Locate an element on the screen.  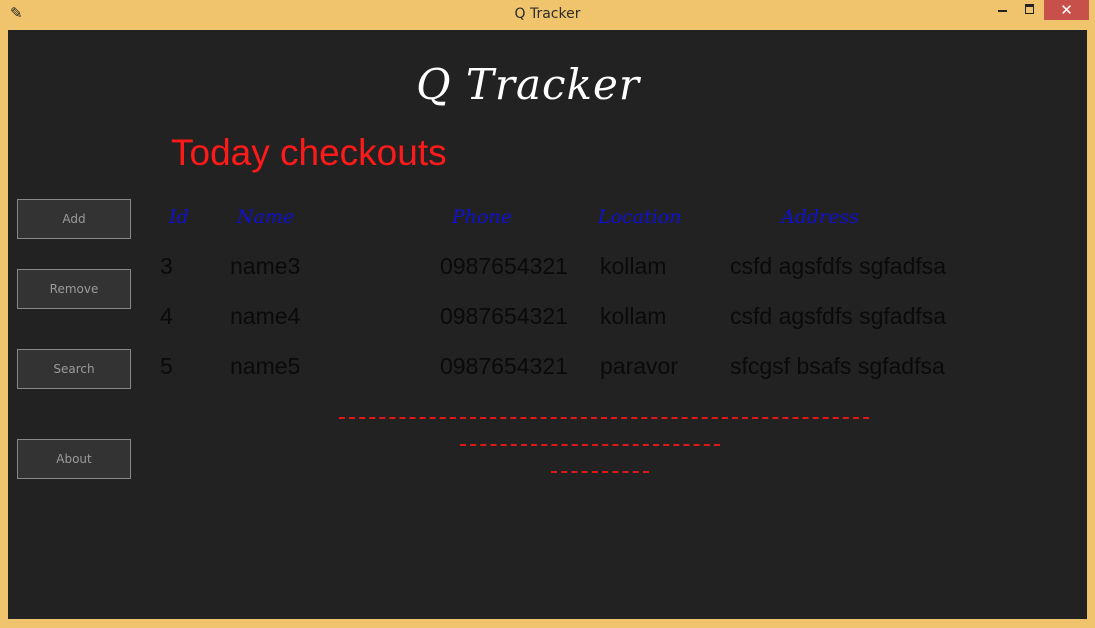
column-header-location: Location is located at coordinates (640, 217).